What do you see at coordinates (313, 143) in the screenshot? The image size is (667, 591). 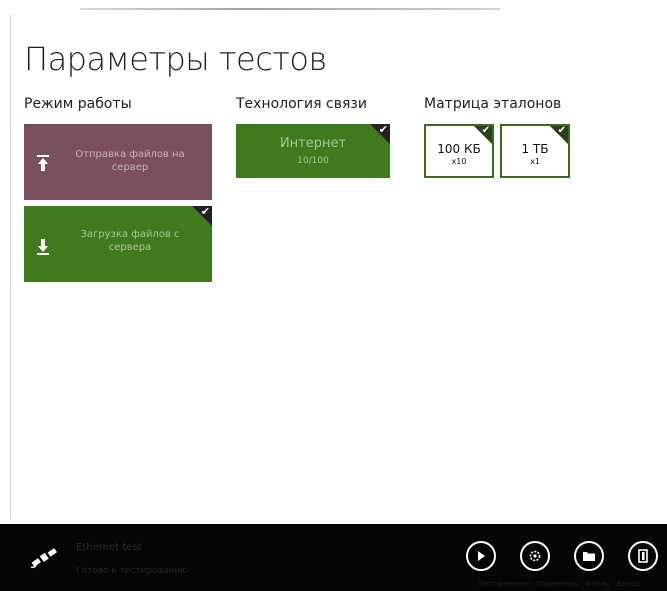 I see `tech-tile-label: Интернет` at bounding box center [313, 143].